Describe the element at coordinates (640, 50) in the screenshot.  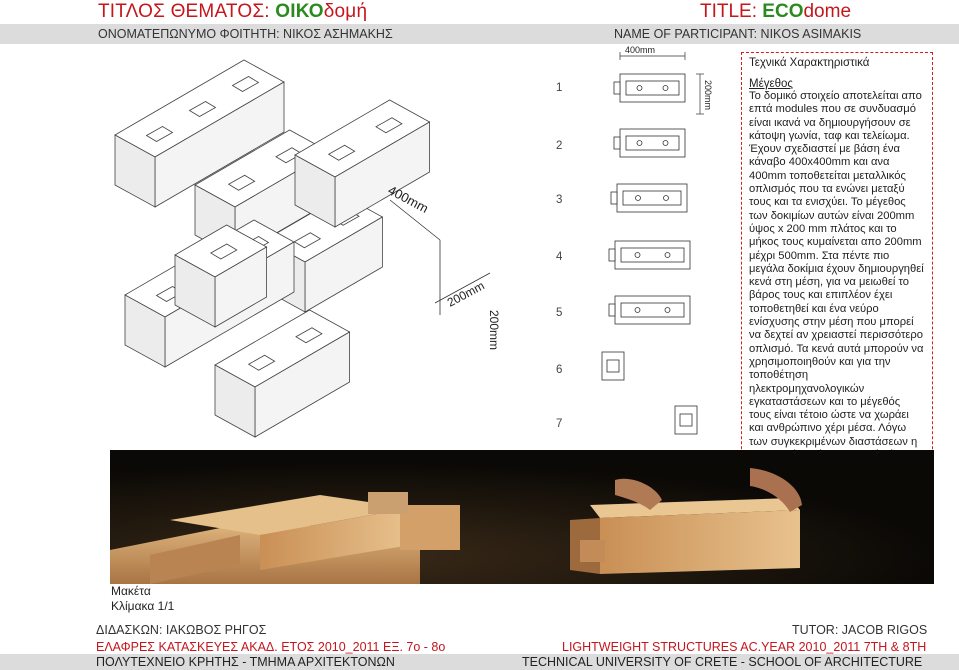
I see `module-width-label: 400mm` at that location.